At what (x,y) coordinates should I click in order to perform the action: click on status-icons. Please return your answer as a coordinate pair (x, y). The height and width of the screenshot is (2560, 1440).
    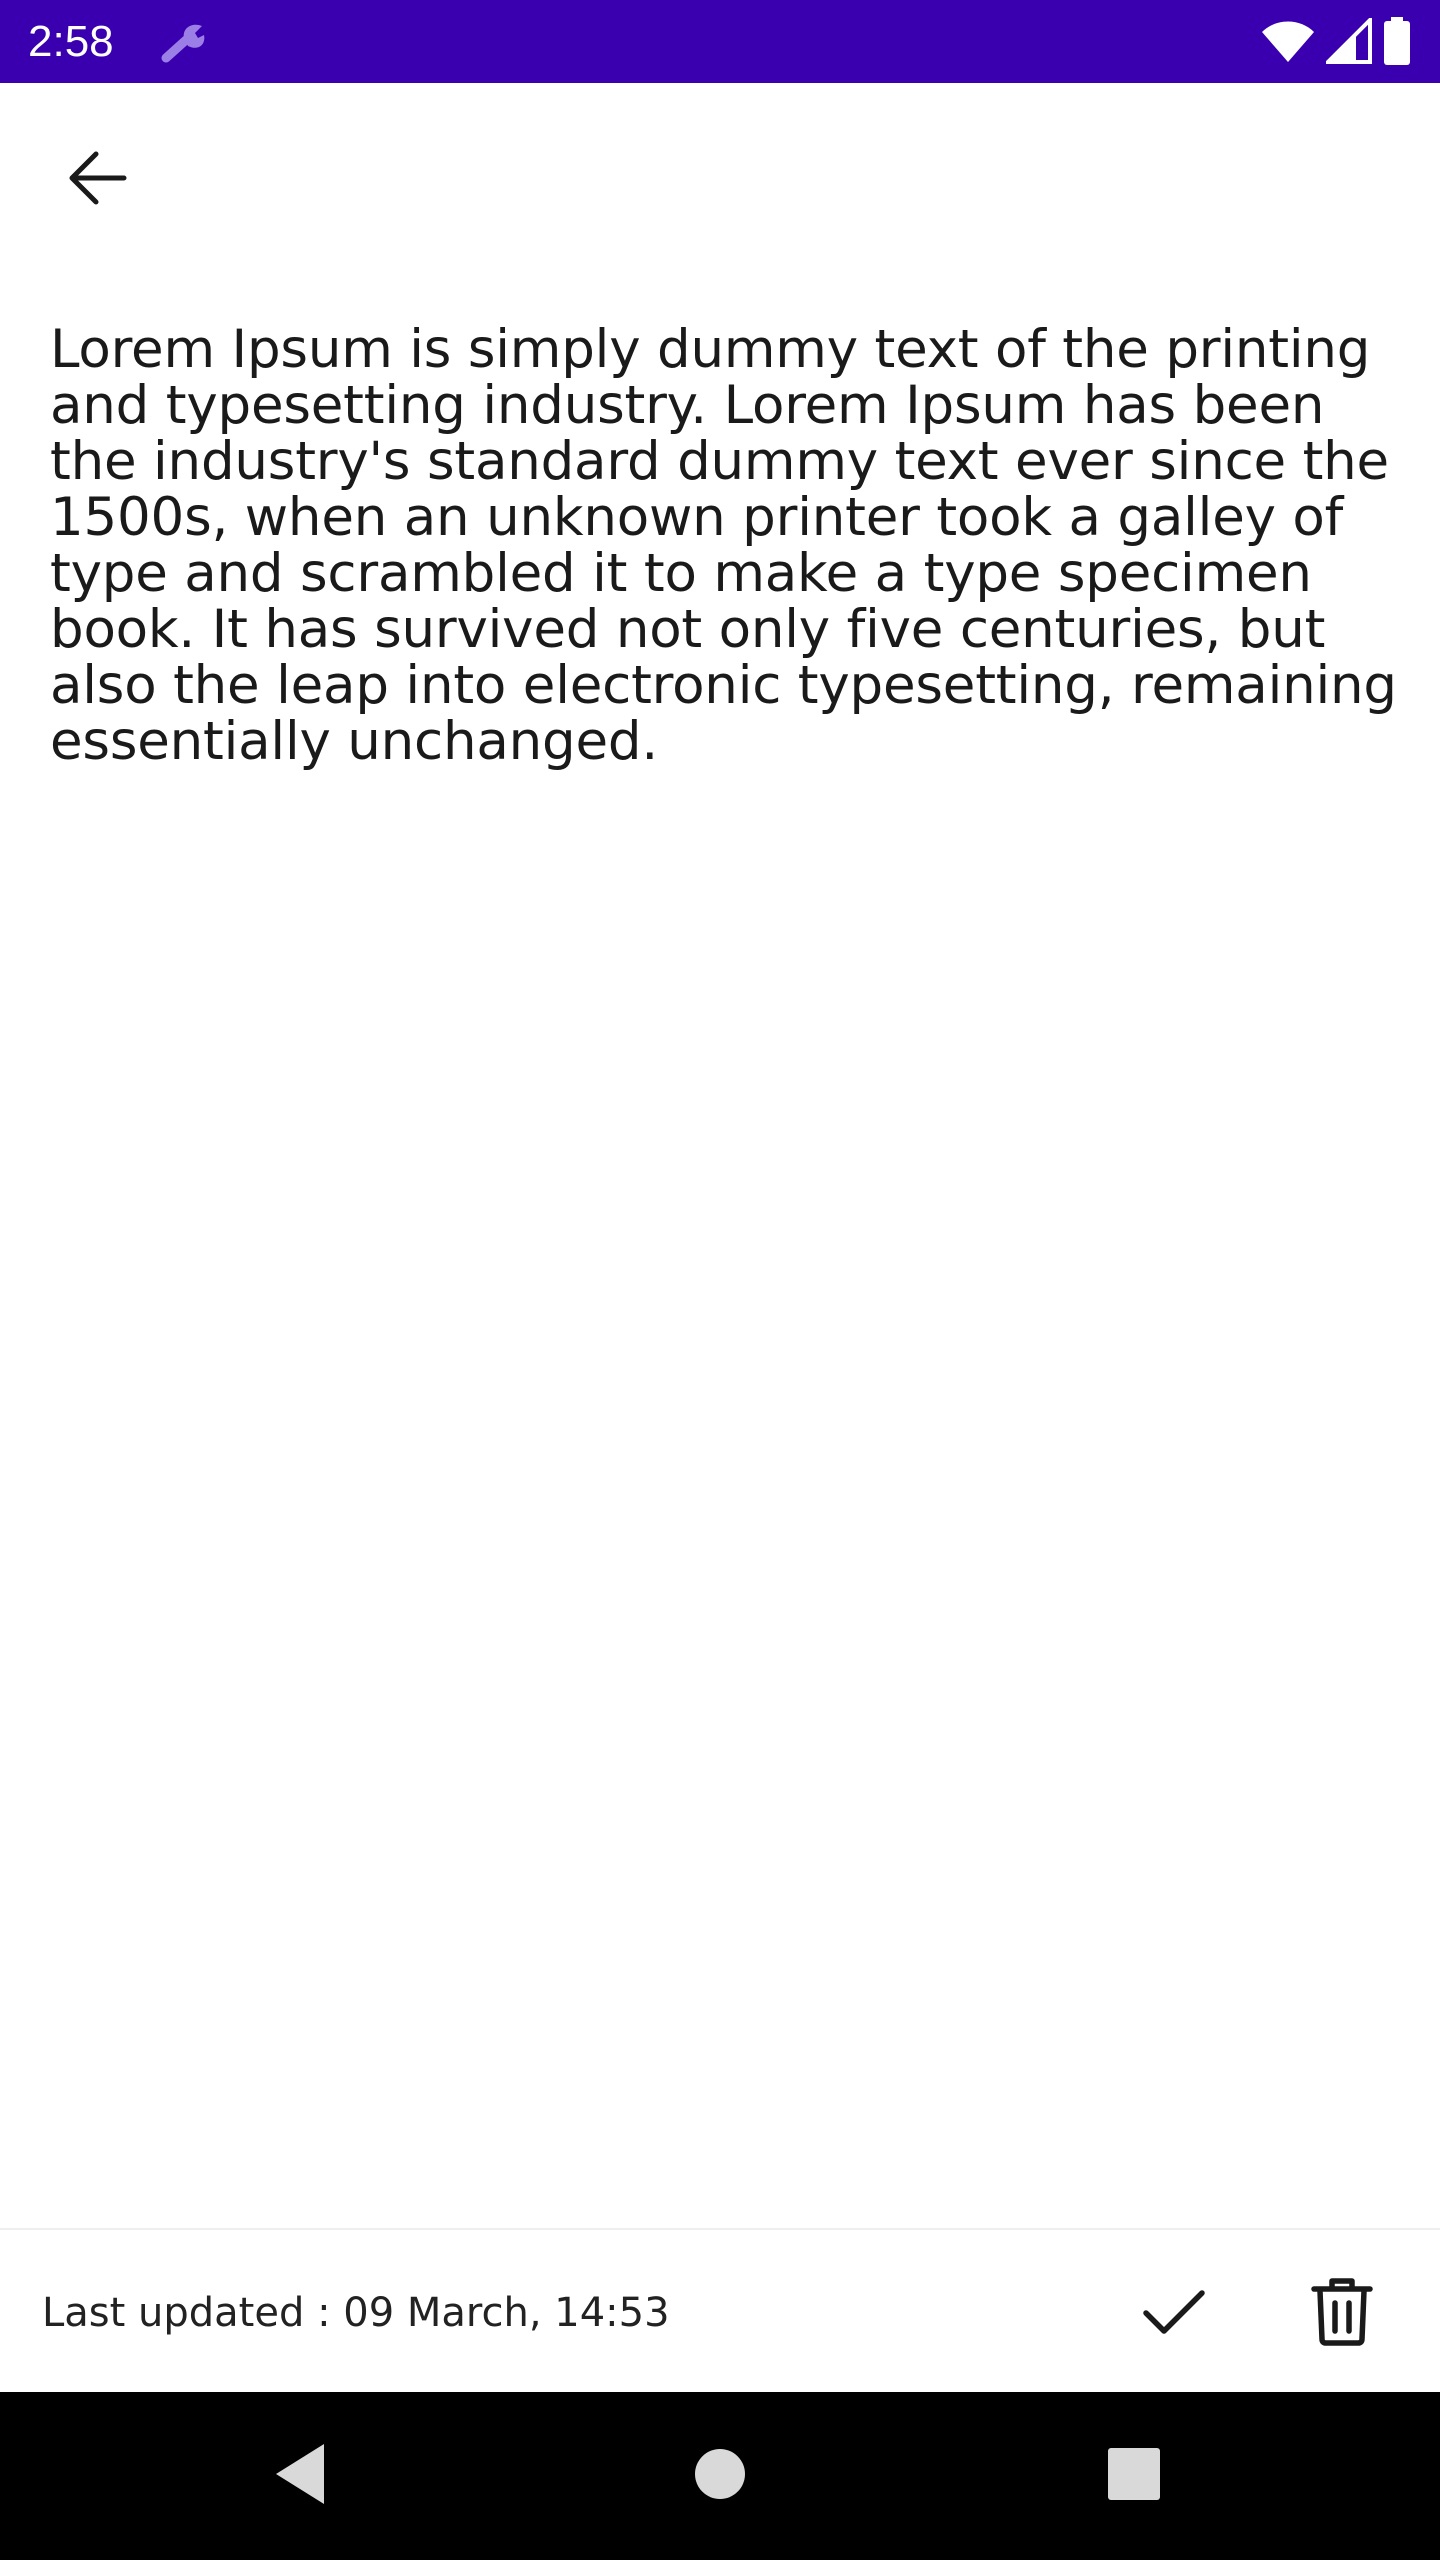
    Looking at the image, I should click on (1336, 41).